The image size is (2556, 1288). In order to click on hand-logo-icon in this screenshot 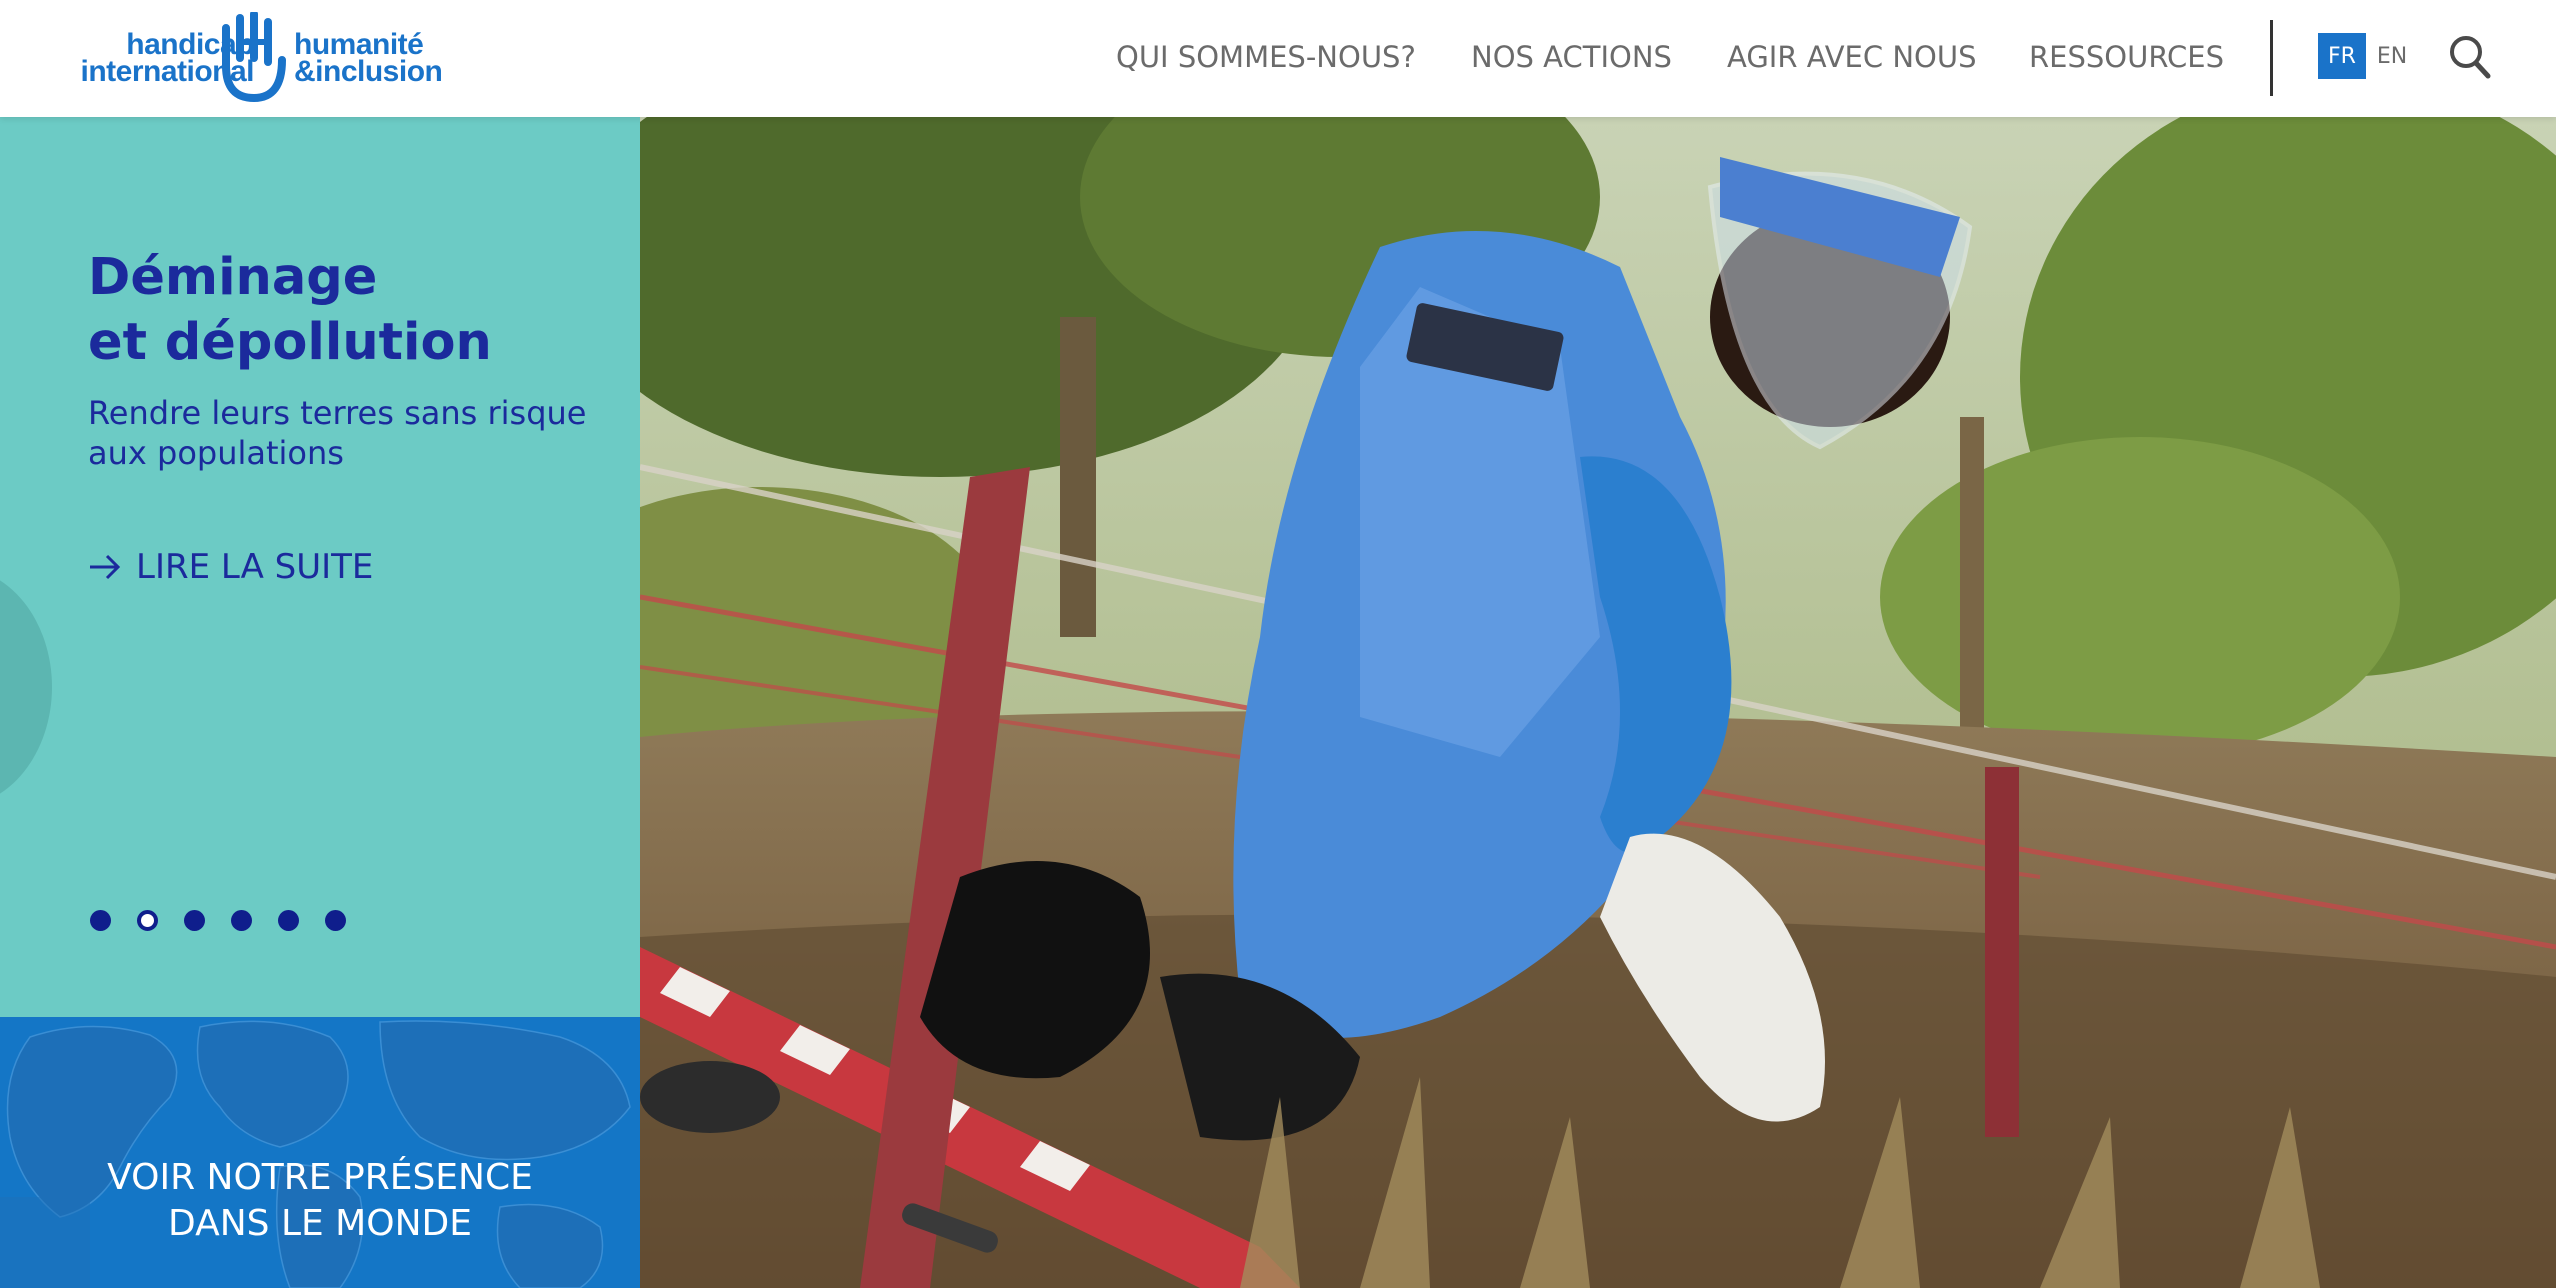, I will do `click(254, 57)`.